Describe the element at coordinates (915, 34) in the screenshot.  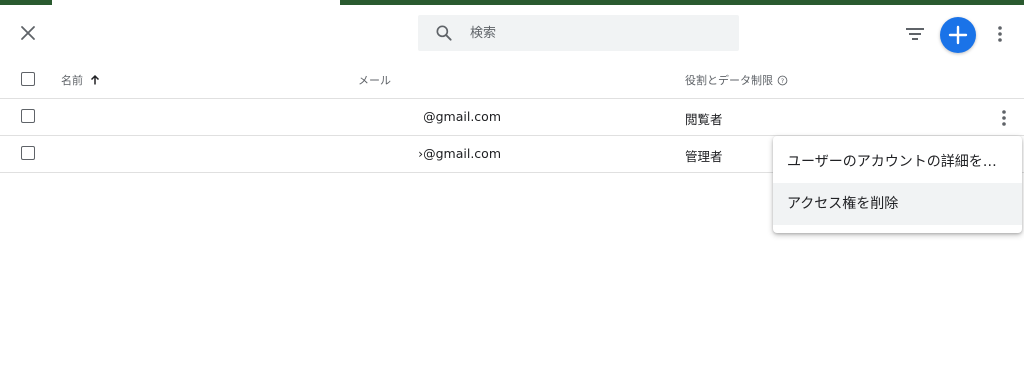
I see `filter-icon` at that location.